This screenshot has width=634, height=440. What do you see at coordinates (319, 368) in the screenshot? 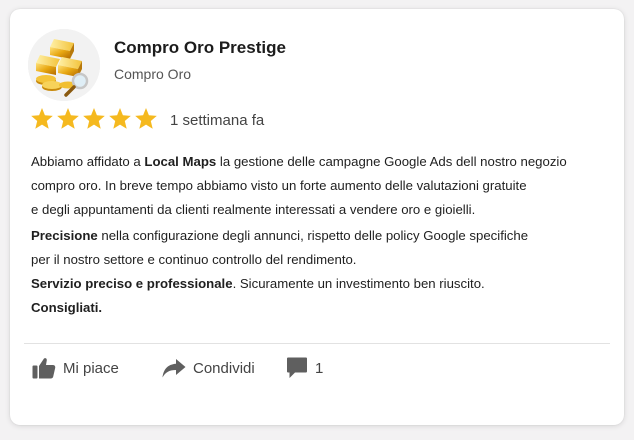
I see `comment-count: 1` at bounding box center [319, 368].